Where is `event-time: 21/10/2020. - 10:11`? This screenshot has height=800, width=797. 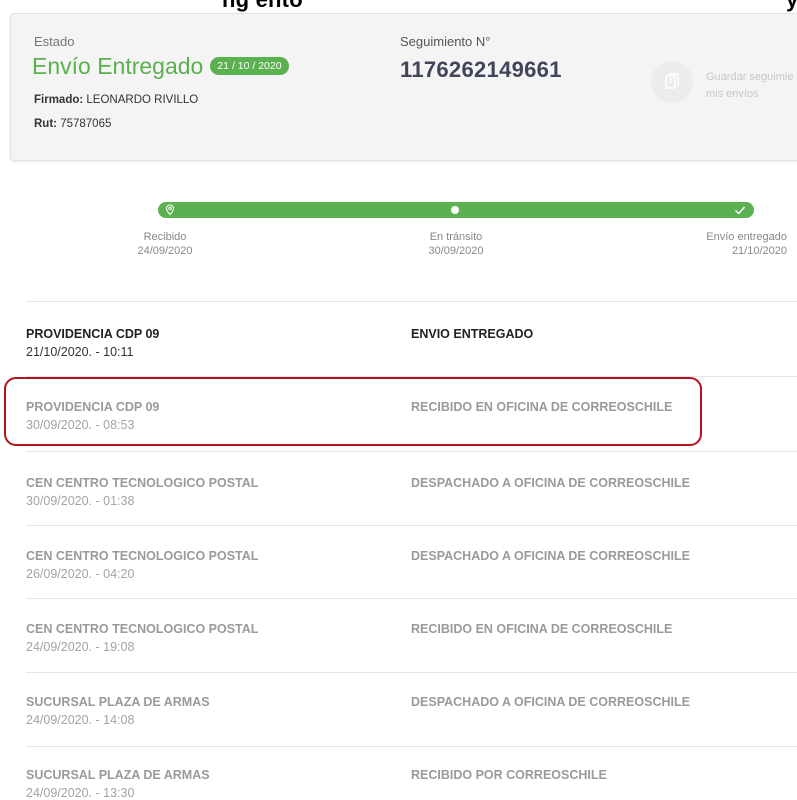
event-time: 21/10/2020. - 10:11 is located at coordinates (80, 352).